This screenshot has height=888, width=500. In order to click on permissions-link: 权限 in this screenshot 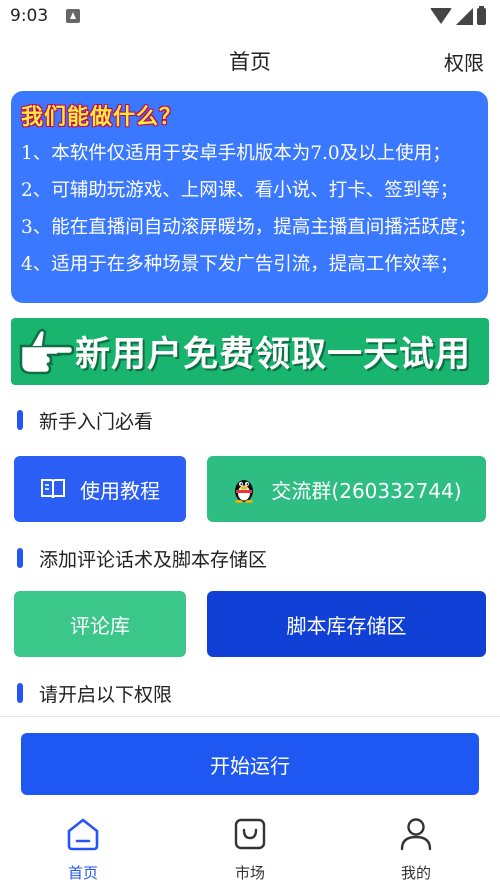, I will do `click(464, 61)`.